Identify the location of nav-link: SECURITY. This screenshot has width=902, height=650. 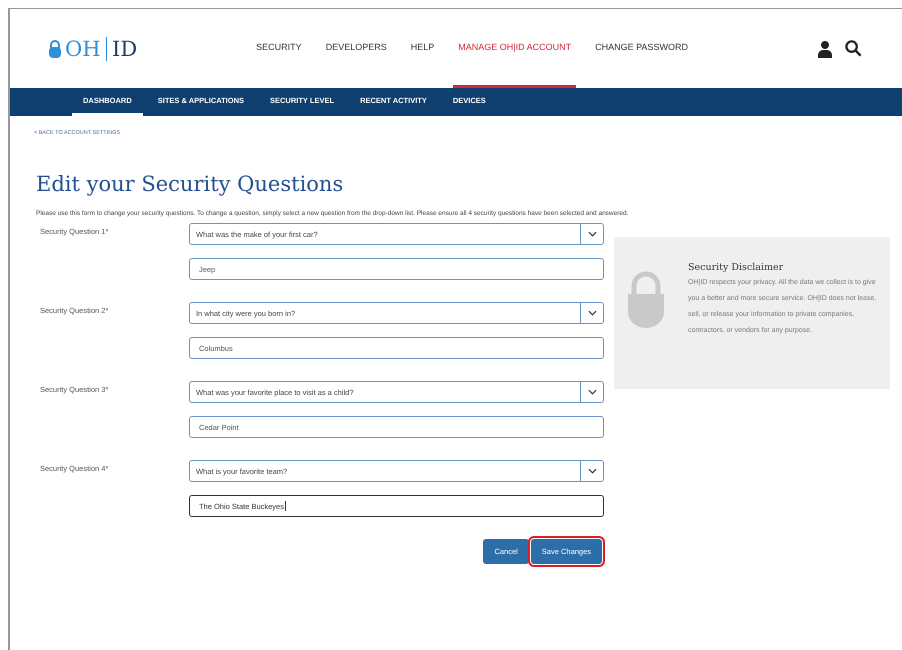
(279, 48).